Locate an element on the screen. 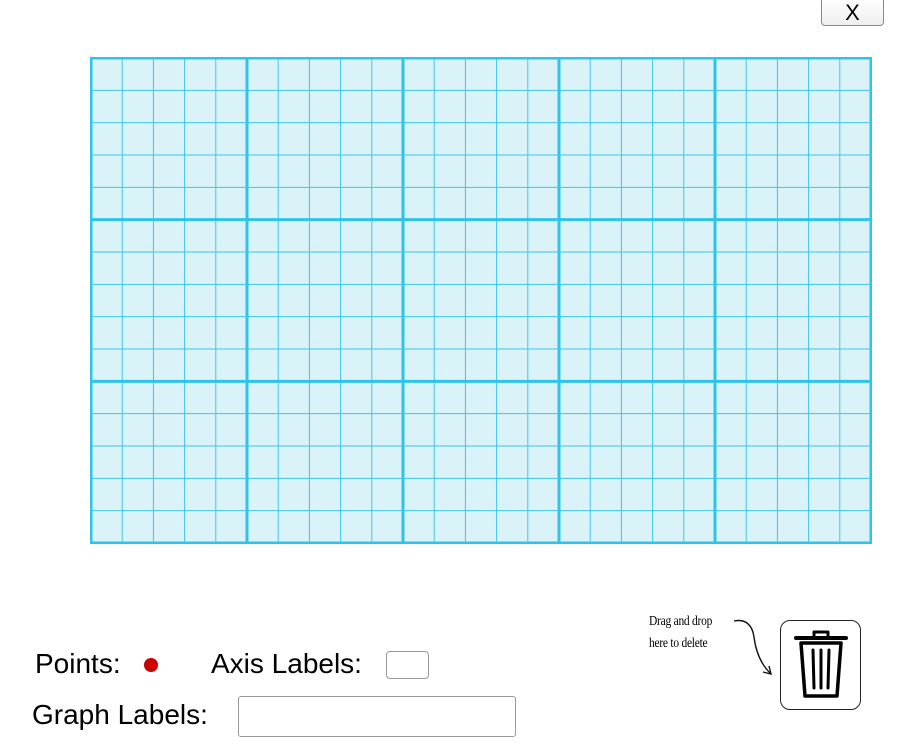 This screenshot has width=904, height=751. points-label: Points: is located at coordinates (78, 663).